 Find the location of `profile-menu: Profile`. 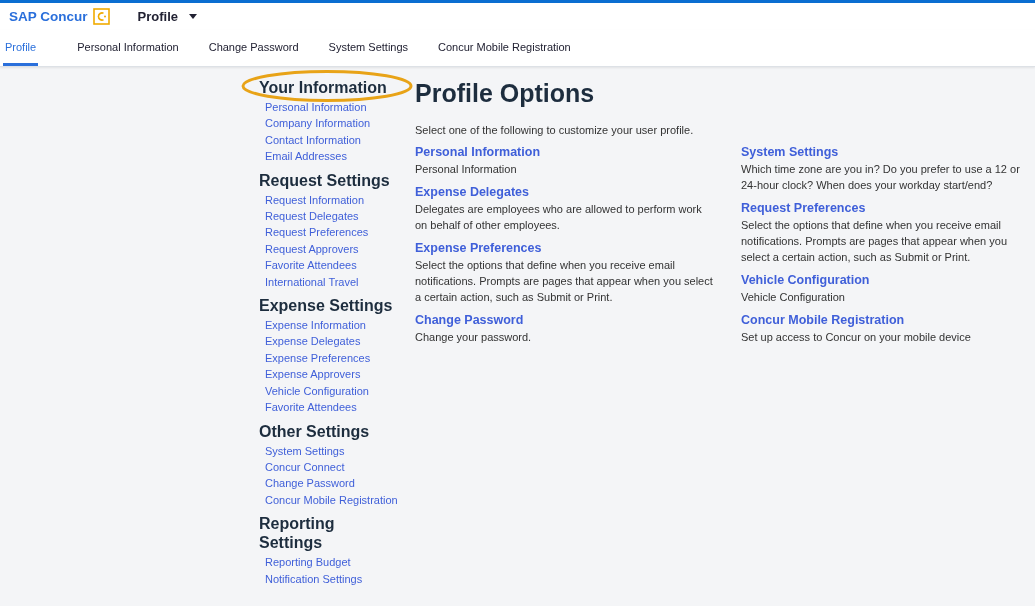

profile-menu: Profile is located at coordinates (167, 16).